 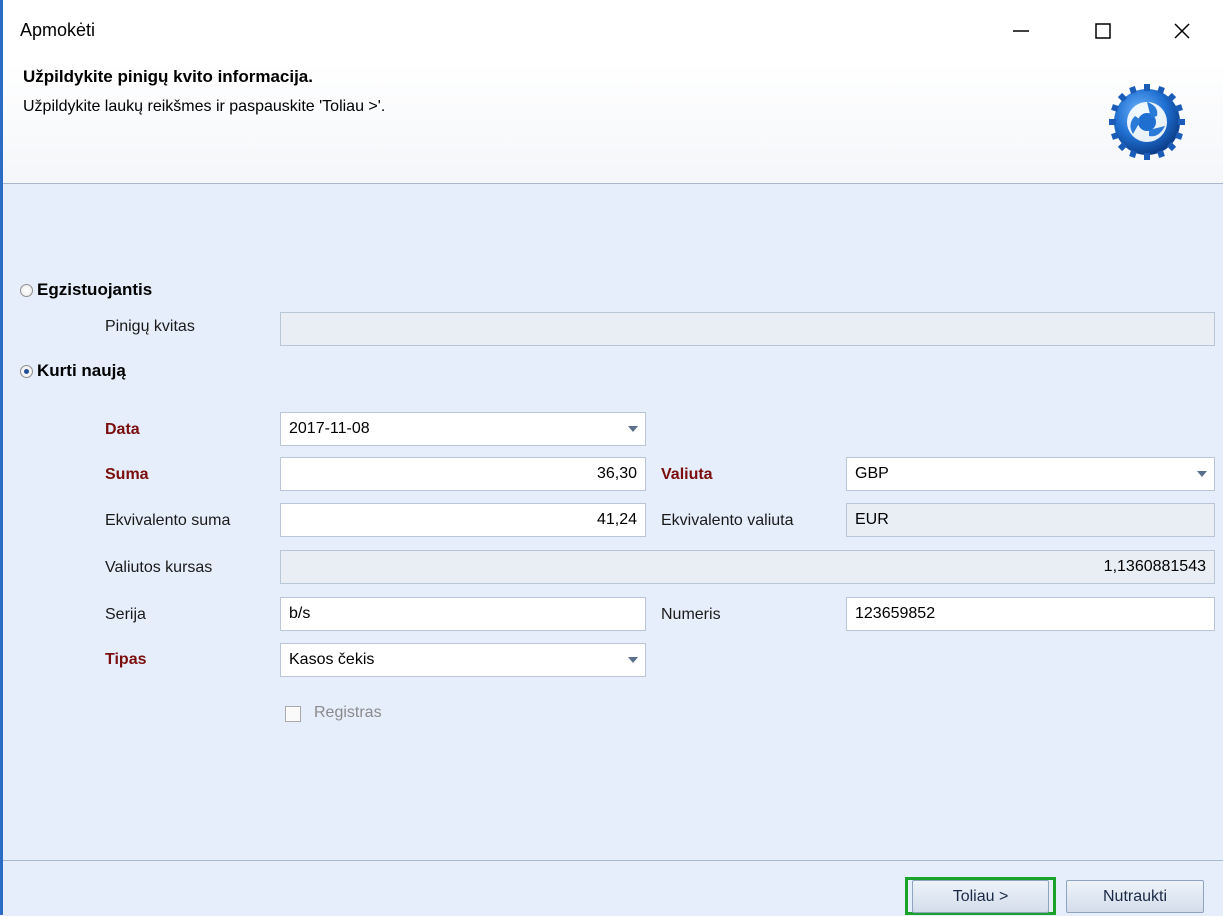 What do you see at coordinates (1030, 474) in the screenshot?
I see `currency-field: GBP` at bounding box center [1030, 474].